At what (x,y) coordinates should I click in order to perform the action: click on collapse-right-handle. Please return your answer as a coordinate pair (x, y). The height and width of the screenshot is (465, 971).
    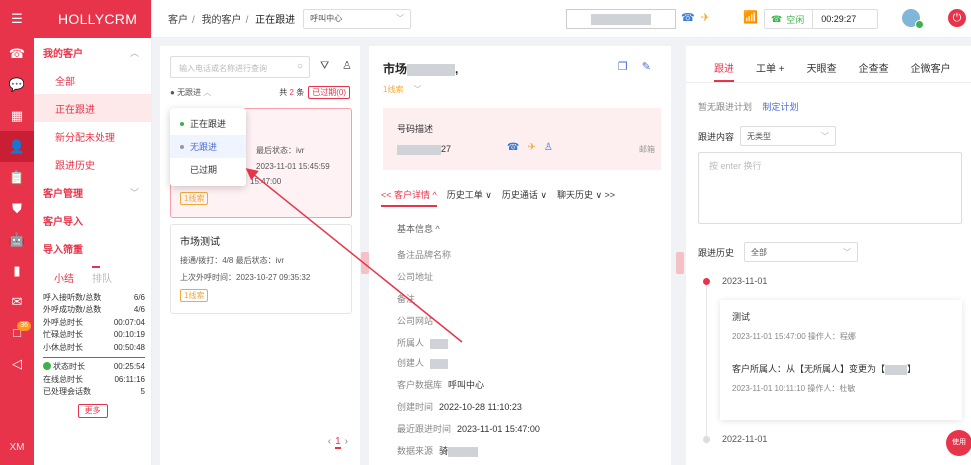
    Looking at the image, I should click on (680, 263).